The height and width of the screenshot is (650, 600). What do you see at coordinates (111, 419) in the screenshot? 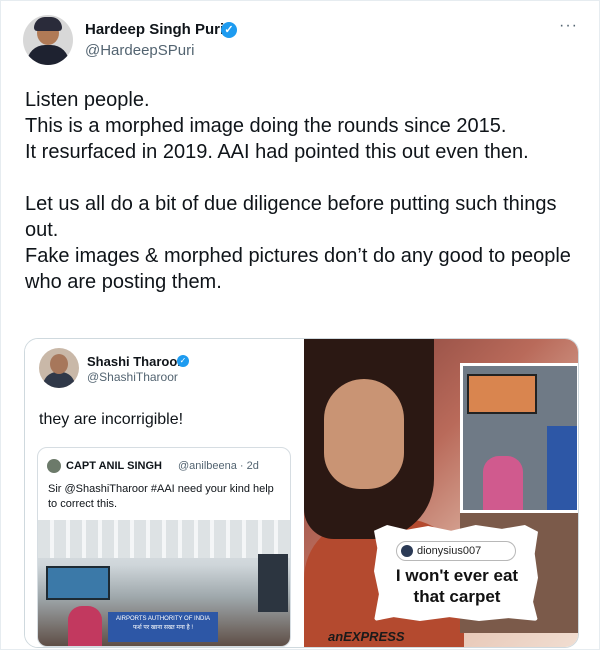
I see `screenshot-tweet-text: they are incorrigible!` at bounding box center [111, 419].